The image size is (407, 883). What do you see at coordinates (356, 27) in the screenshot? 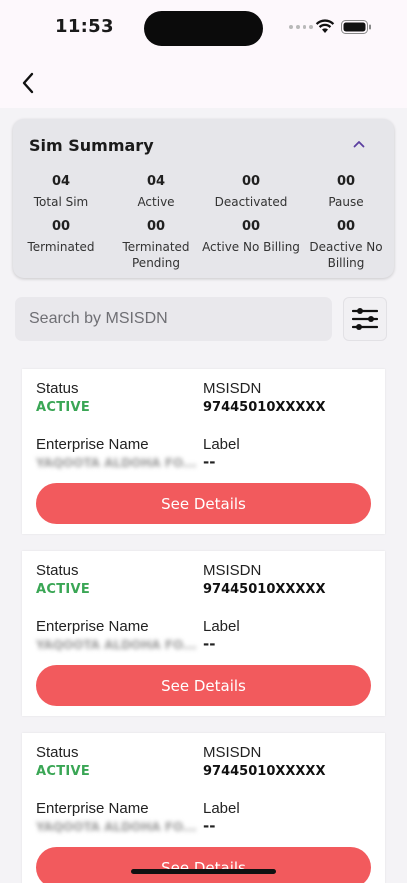
I see `battery-icon` at bounding box center [356, 27].